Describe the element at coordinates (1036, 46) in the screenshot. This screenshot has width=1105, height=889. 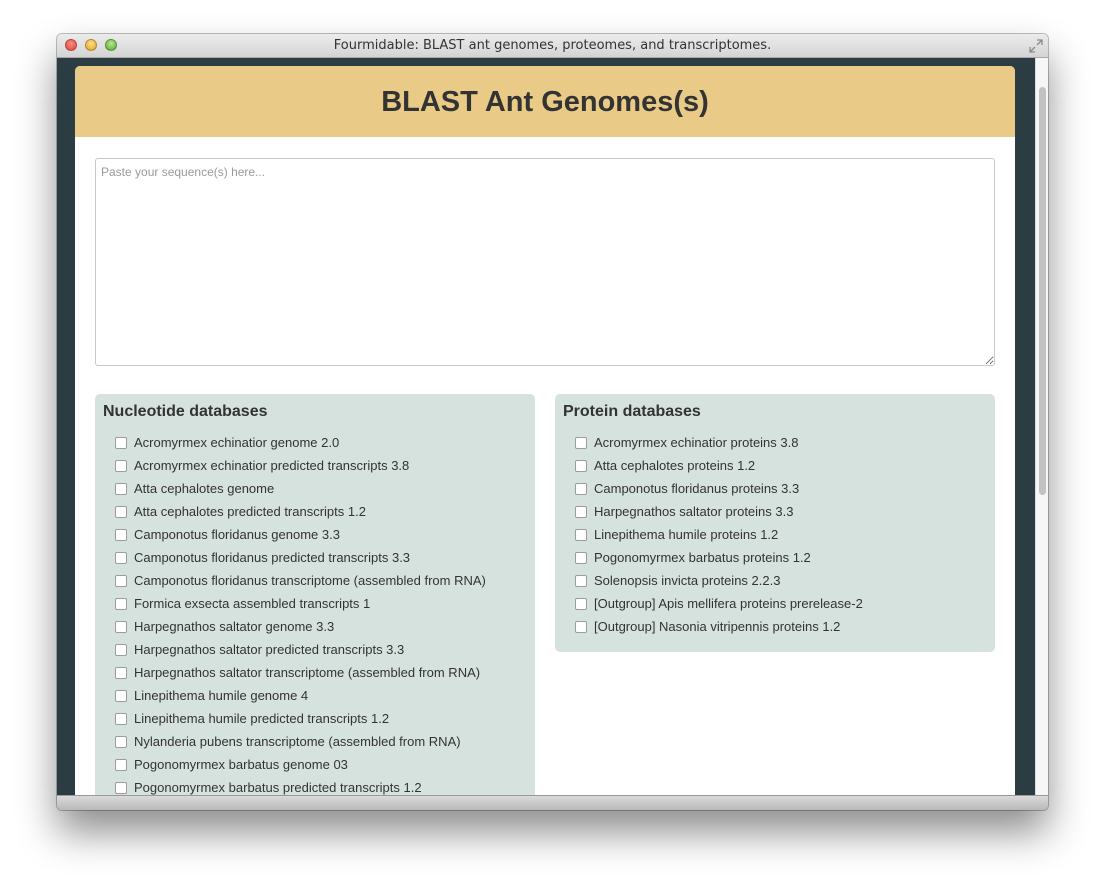
I see `fullscreen-icon` at that location.